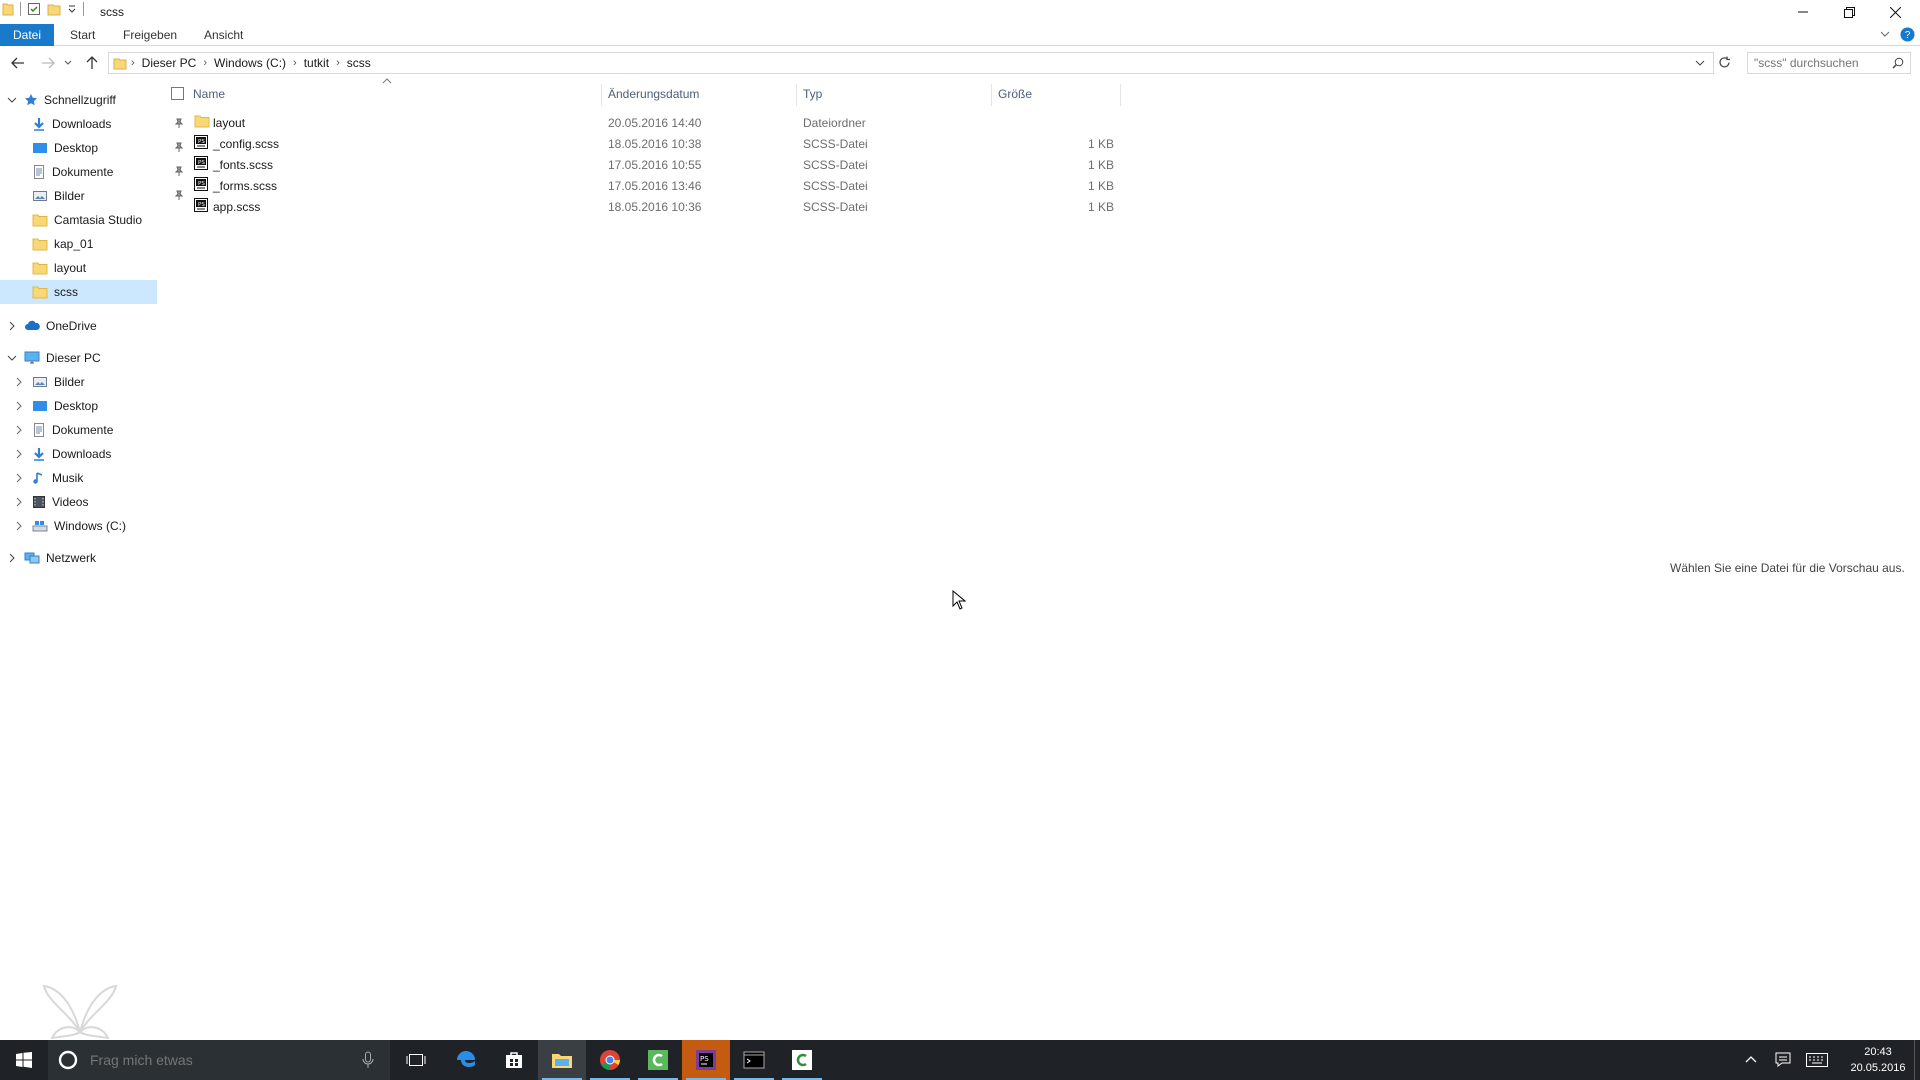  What do you see at coordinates (54, 9) in the screenshot?
I see `new-folder-icon` at bounding box center [54, 9].